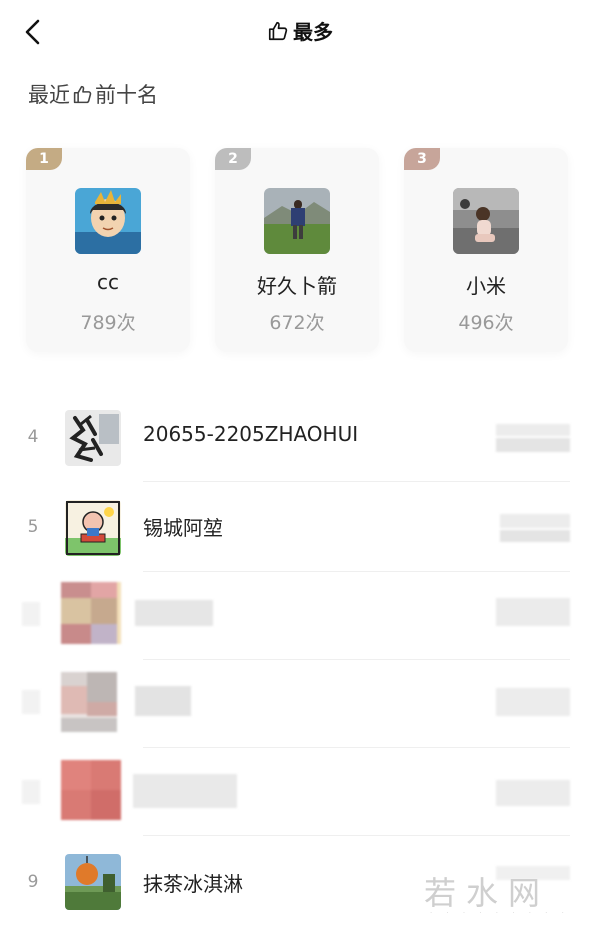 This screenshot has width=600, height=926. I want to click on top-card-3: 3 小米 496次, so click(486, 250).